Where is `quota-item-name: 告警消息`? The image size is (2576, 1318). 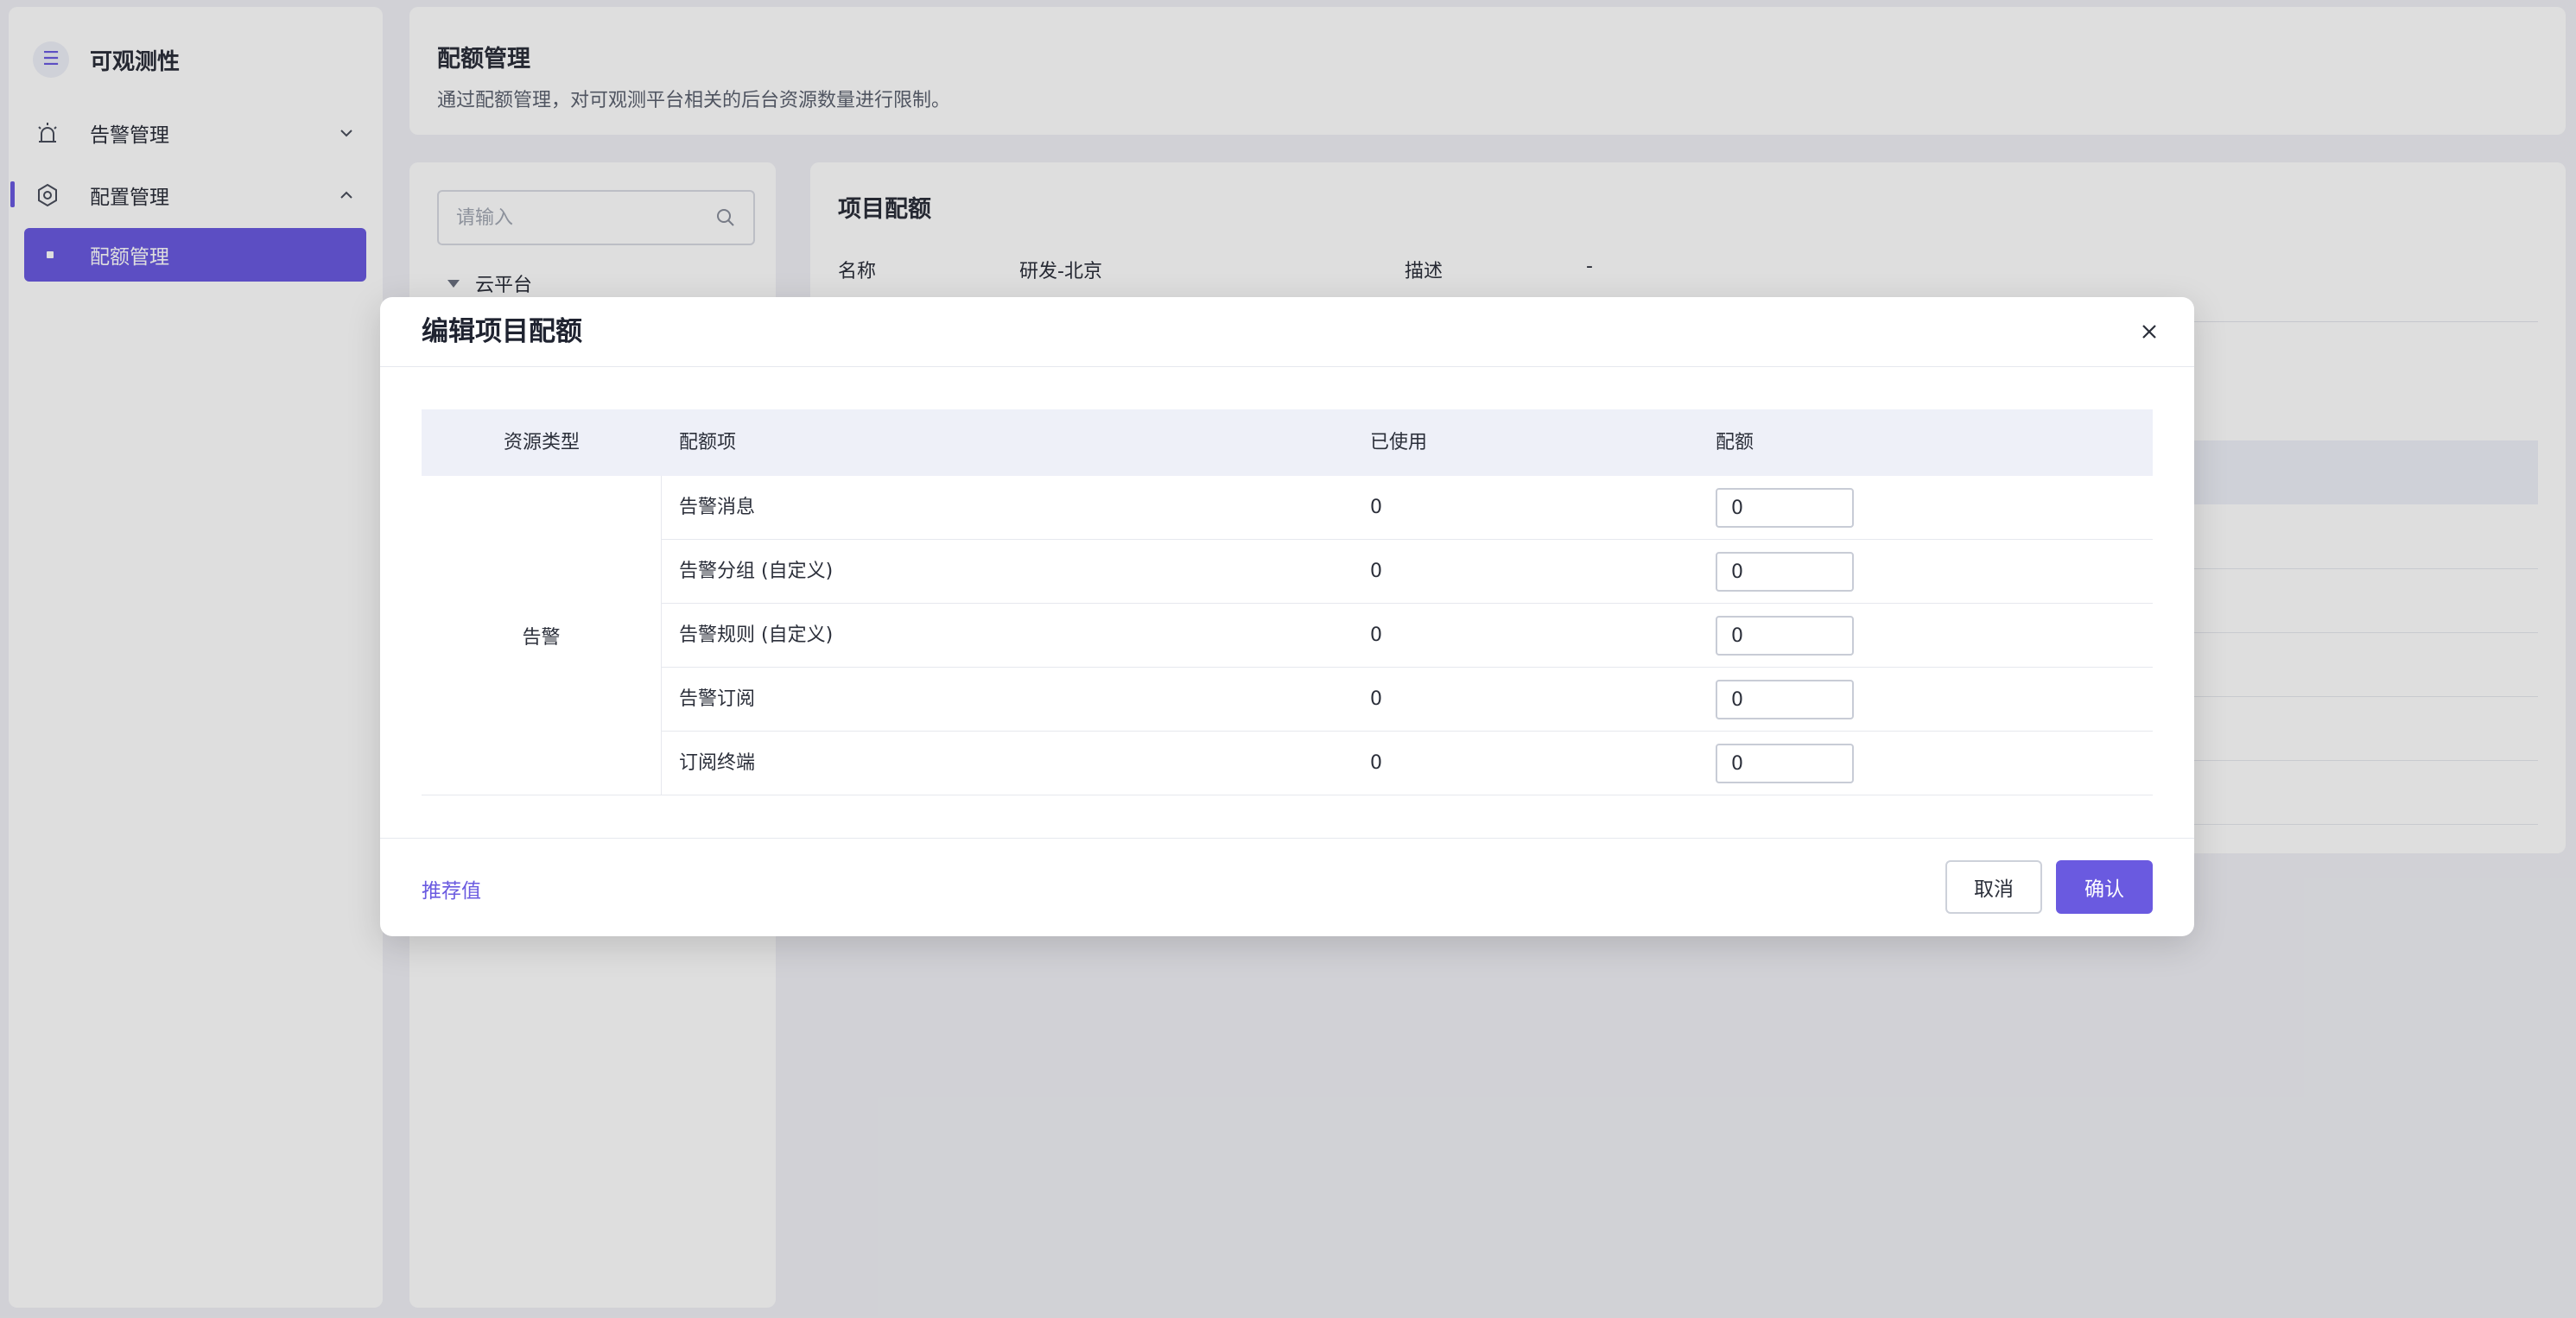 quota-item-name: 告警消息 is located at coordinates (717, 507).